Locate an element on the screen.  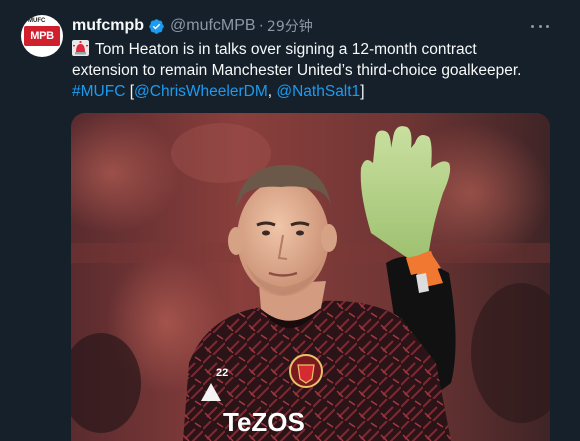
mention-link-1: @ChrisWheelerDM is located at coordinates (201, 91).